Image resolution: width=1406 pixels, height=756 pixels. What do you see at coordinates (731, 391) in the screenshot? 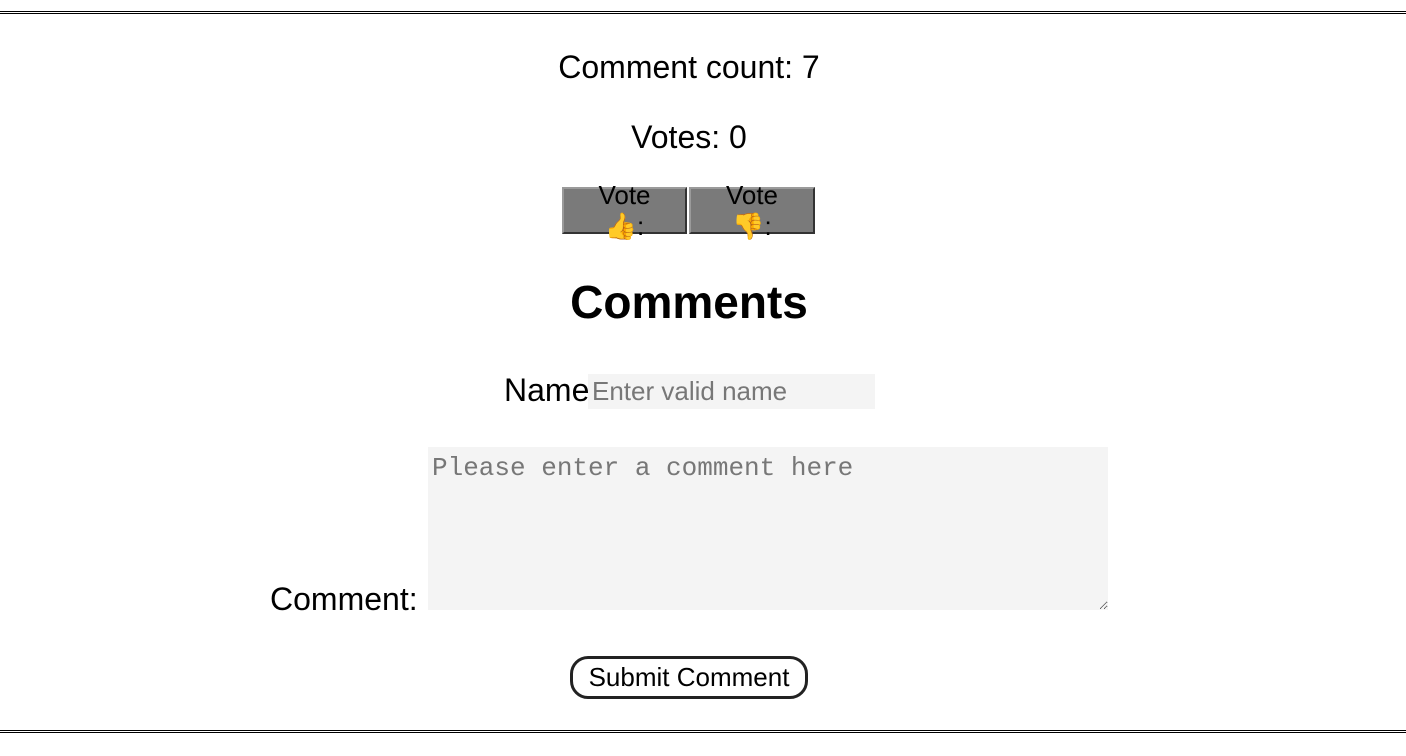
I see `name-input` at bounding box center [731, 391].